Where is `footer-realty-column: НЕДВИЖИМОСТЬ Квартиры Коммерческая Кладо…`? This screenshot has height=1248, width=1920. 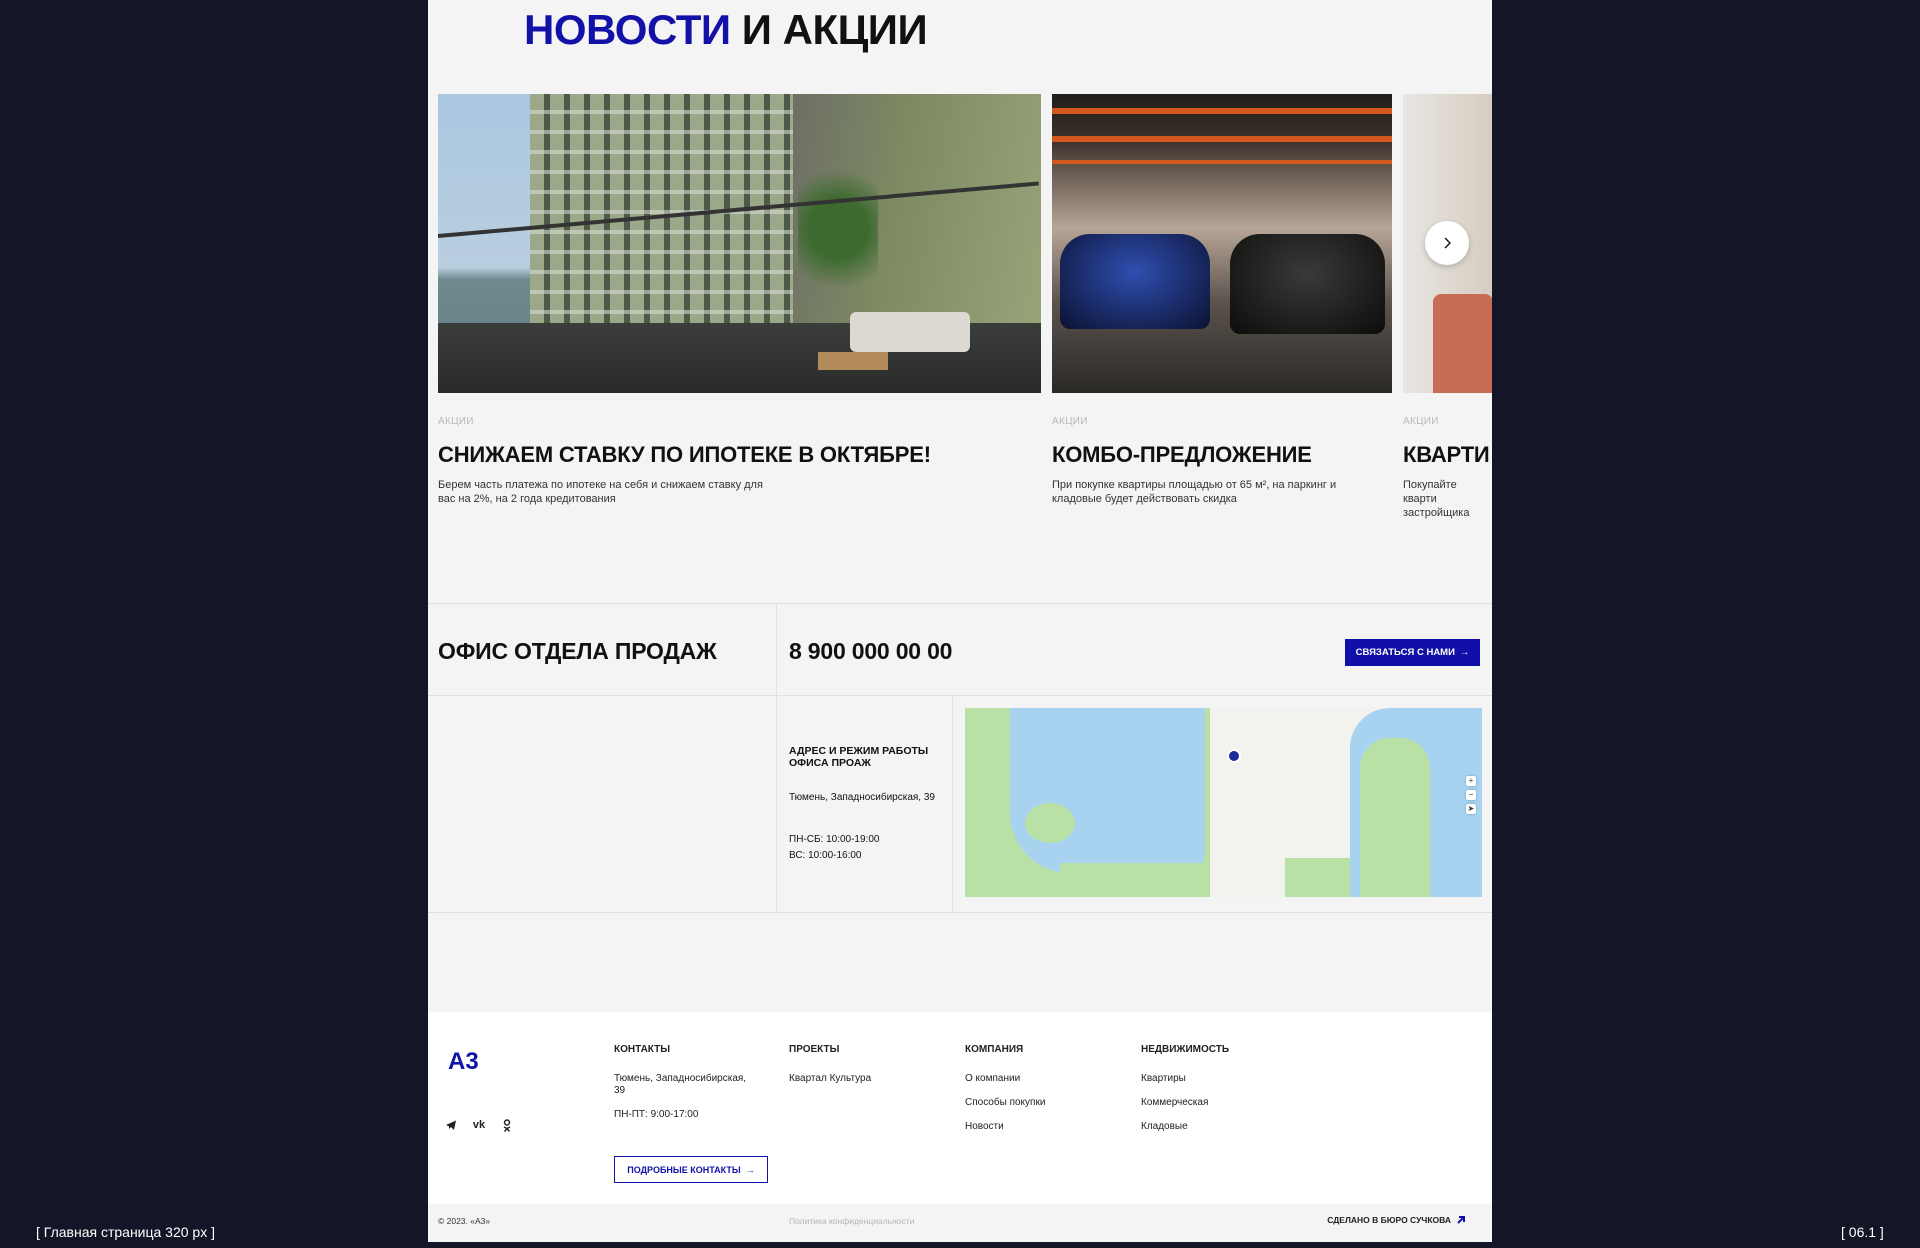 footer-realty-column: НЕДВИЖИМОСТЬ Квартиры Коммерческая Кладо… is located at coordinates (1185, 1094).